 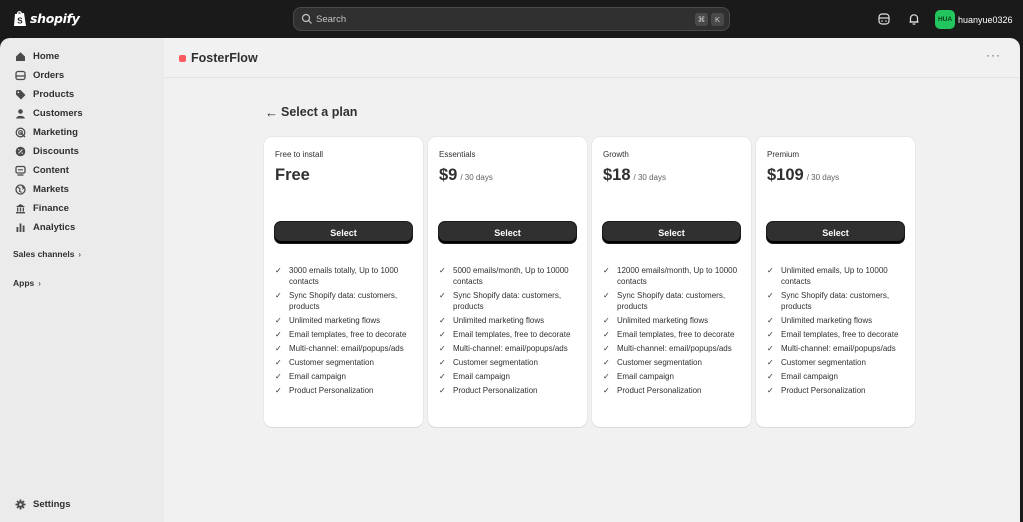 I want to click on sidebar-item-label: Marketing, so click(x=55, y=132).